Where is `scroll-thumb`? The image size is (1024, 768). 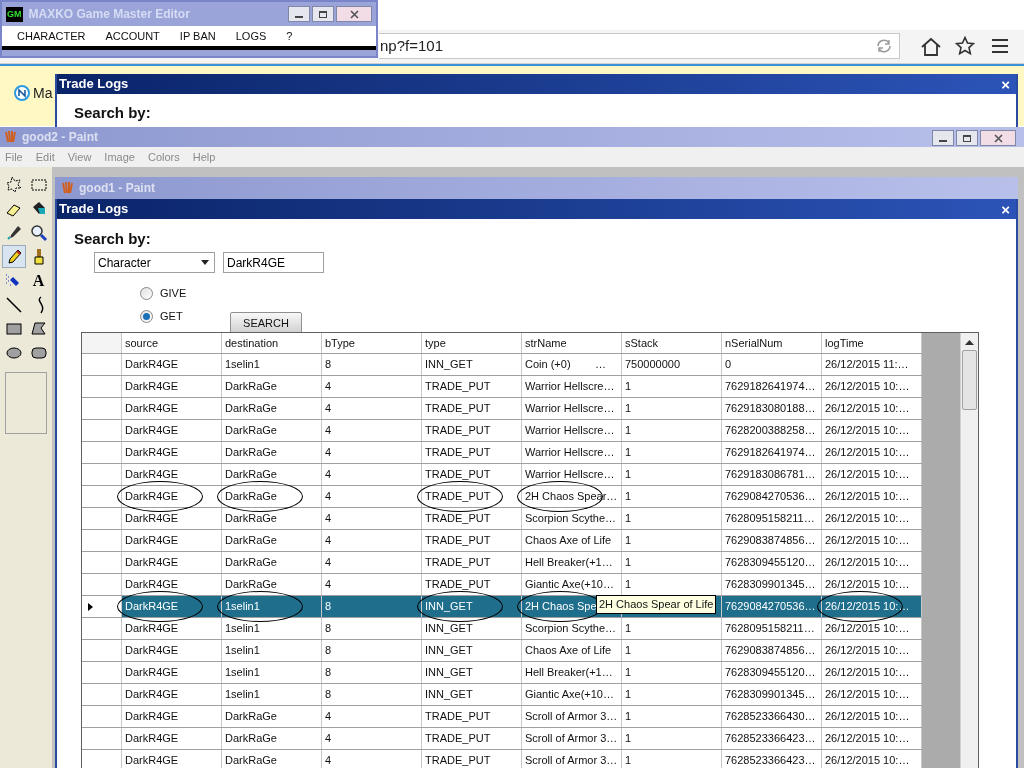 scroll-thumb is located at coordinates (969, 380).